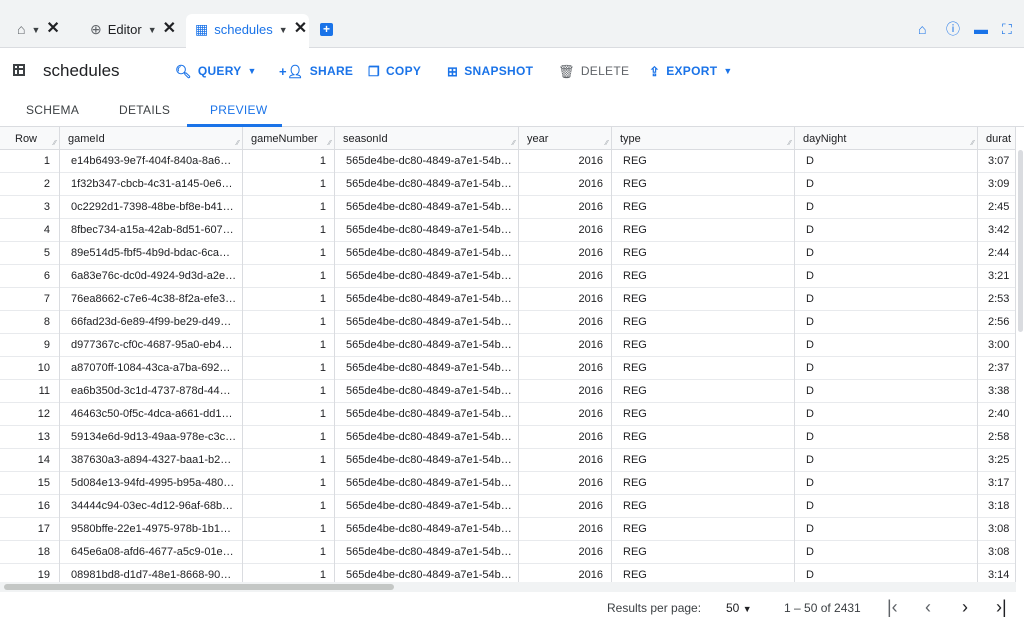 This screenshot has height=623, width=1024. What do you see at coordinates (703, 138) in the screenshot?
I see `column-header-type: type ⁄⁄` at bounding box center [703, 138].